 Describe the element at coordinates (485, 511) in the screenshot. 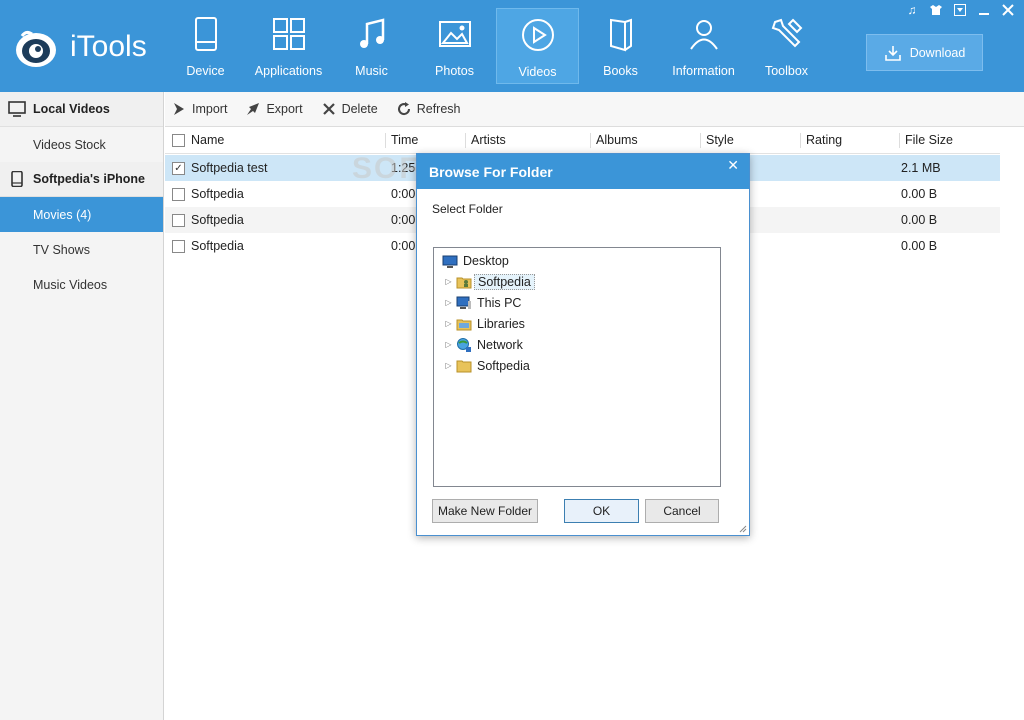

I see `make-new-folder-button: Make New Folder` at that location.